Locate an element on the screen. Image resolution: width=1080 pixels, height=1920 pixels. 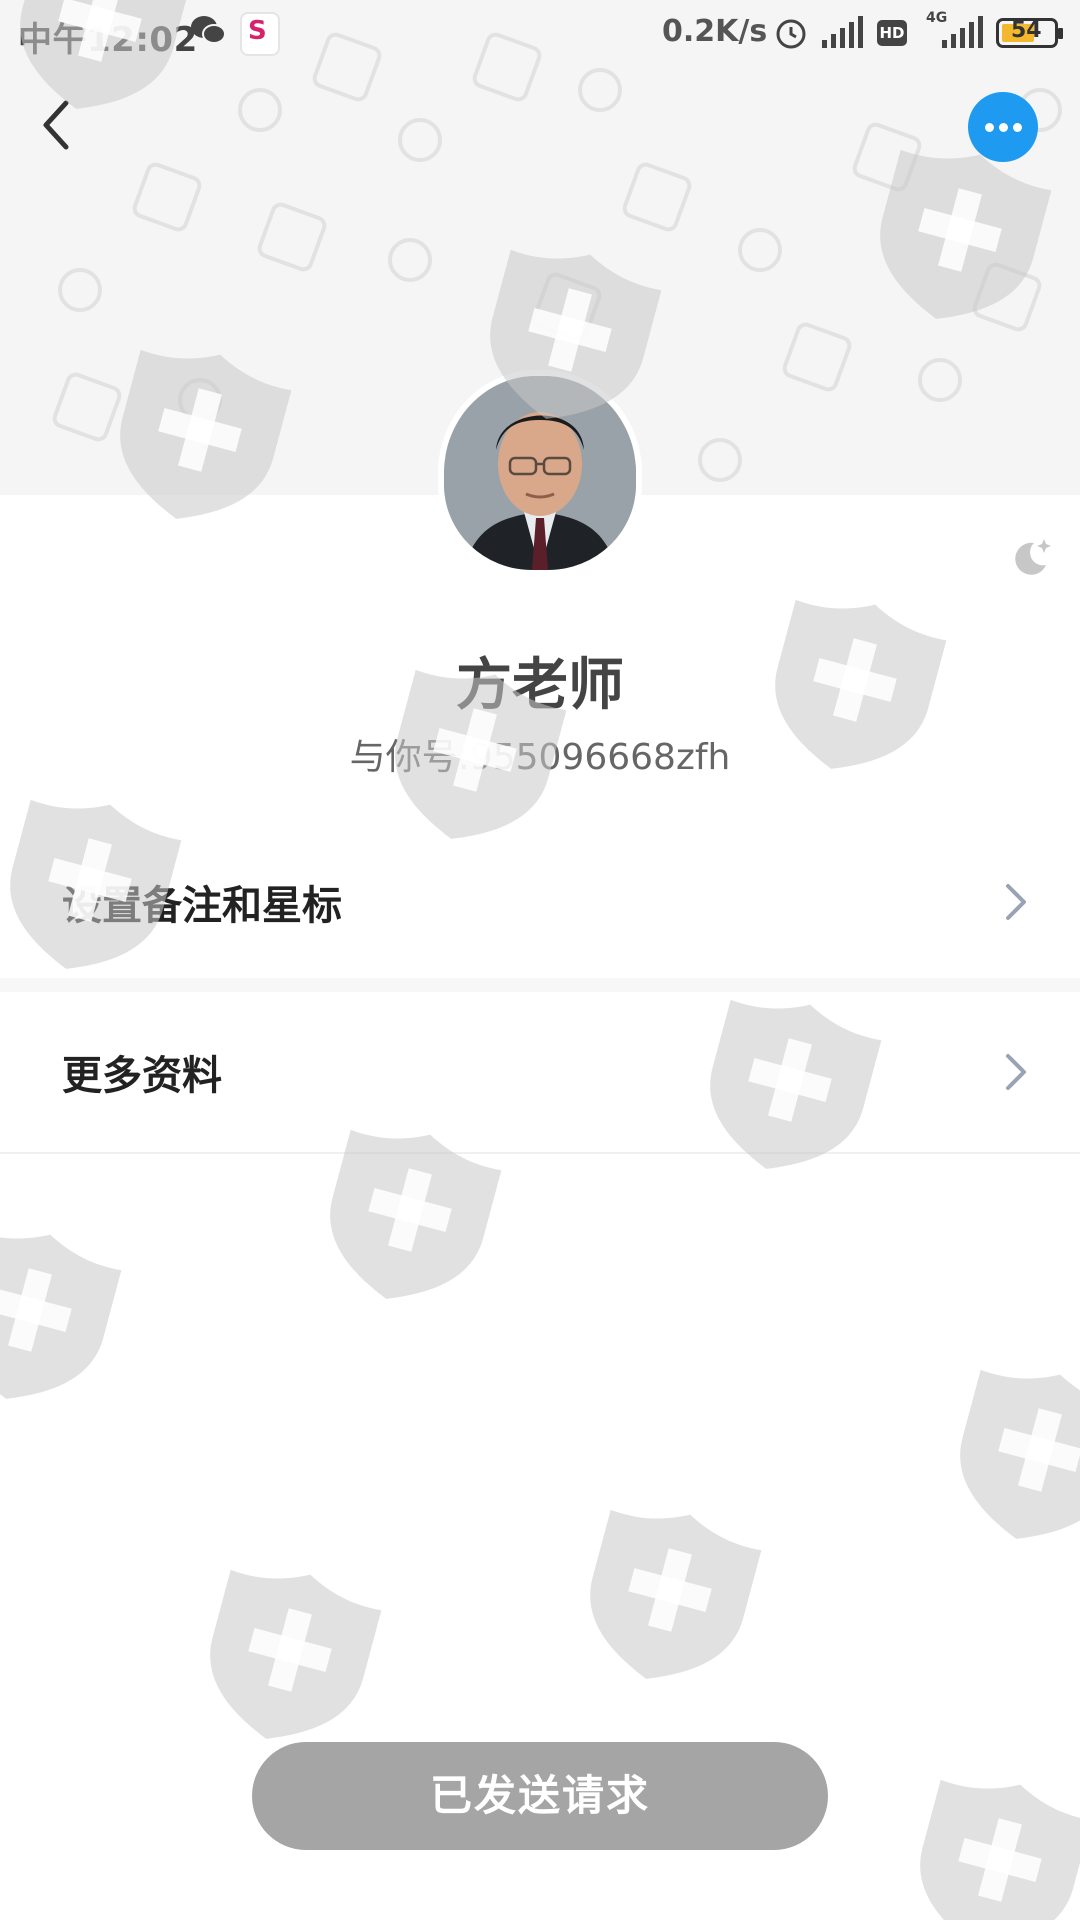
status-time: 中午12:02 is located at coordinates (108, 40).